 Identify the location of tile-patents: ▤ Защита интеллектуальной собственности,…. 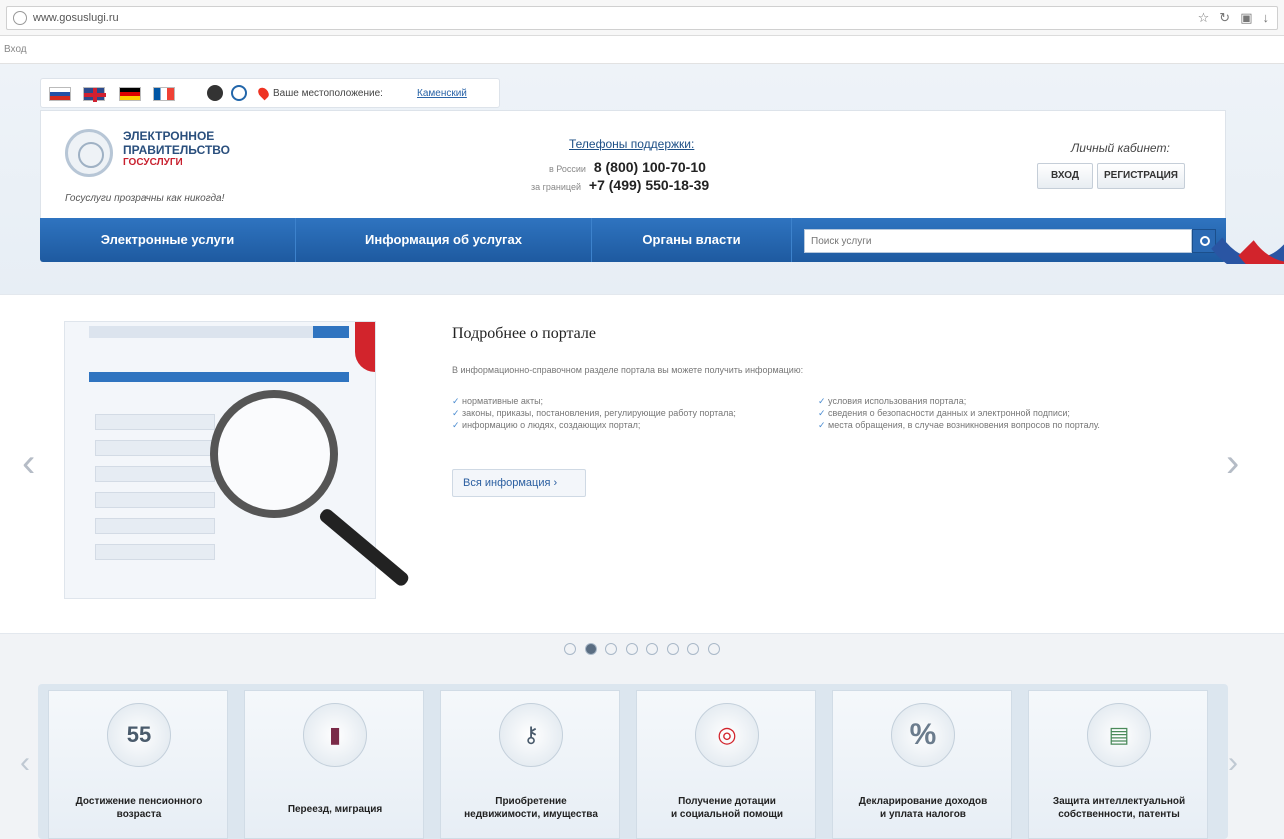
(1118, 764).